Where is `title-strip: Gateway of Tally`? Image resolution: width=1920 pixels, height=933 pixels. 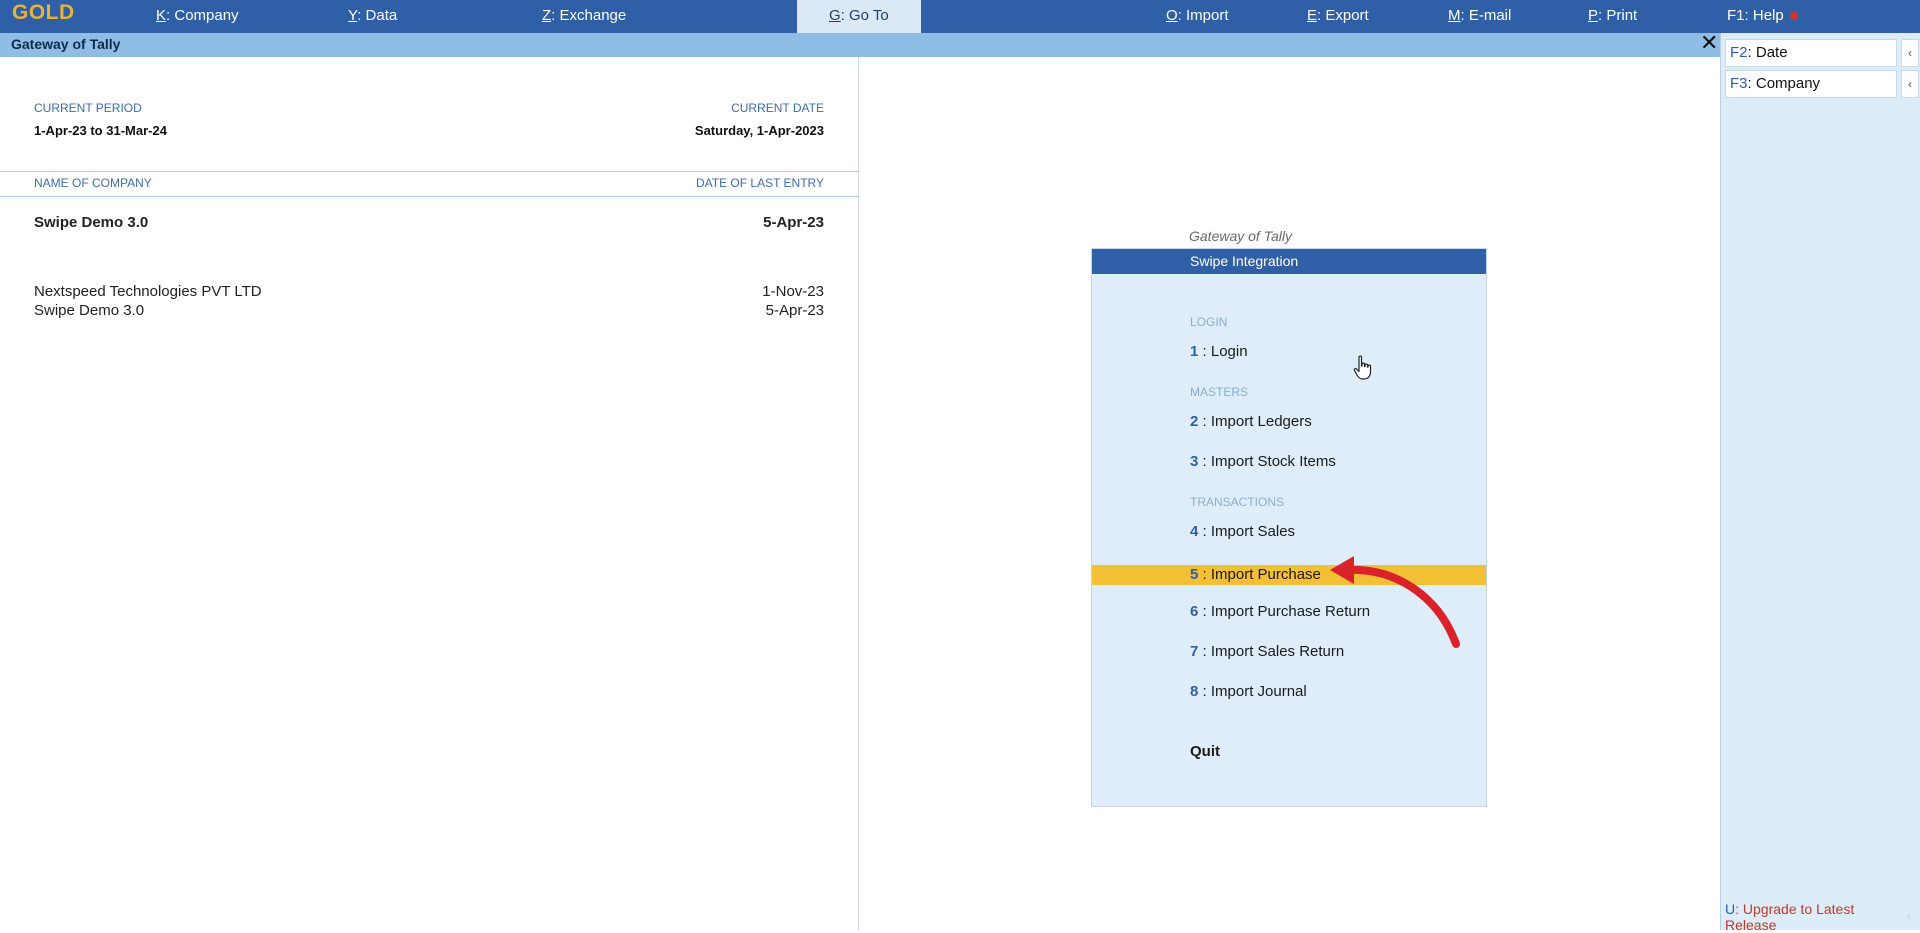 title-strip: Gateway of Tally is located at coordinates (860, 45).